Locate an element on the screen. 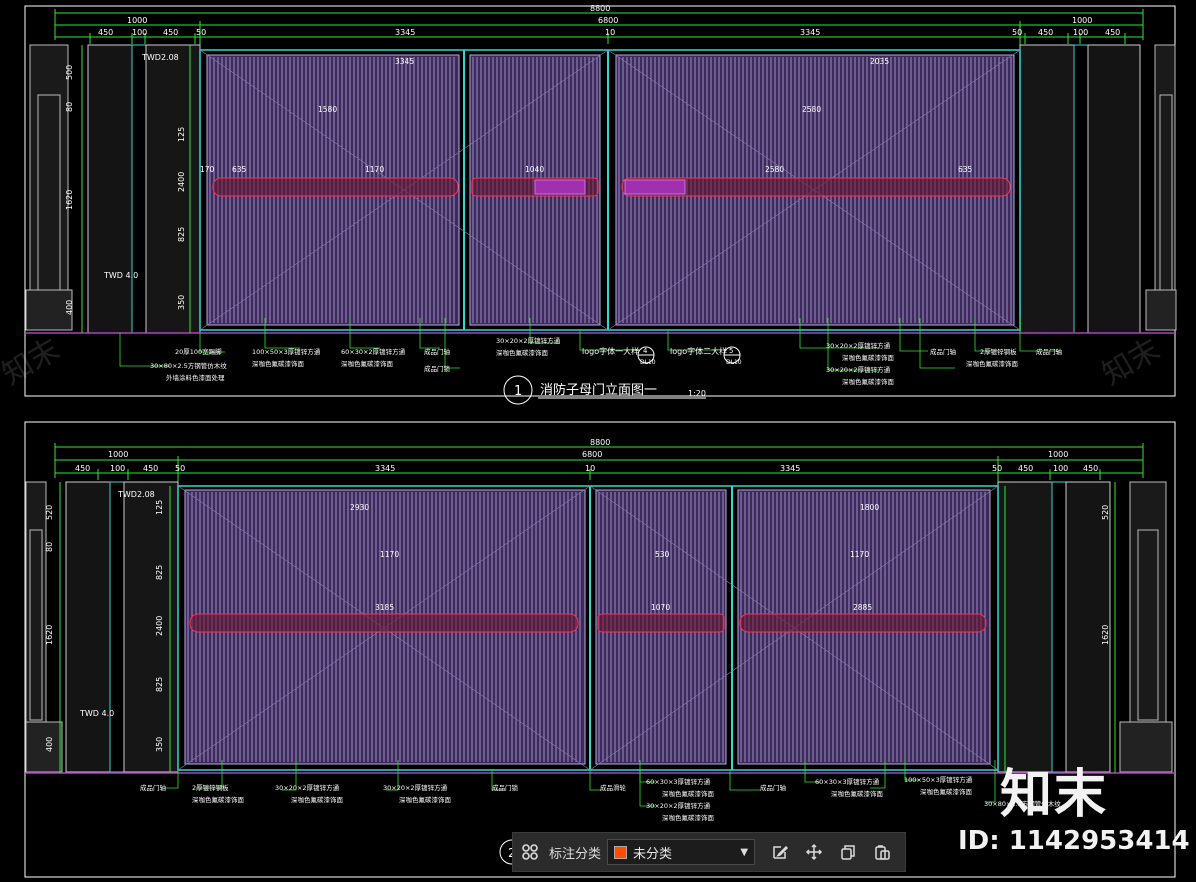  copy-icon is located at coordinates (848, 852).